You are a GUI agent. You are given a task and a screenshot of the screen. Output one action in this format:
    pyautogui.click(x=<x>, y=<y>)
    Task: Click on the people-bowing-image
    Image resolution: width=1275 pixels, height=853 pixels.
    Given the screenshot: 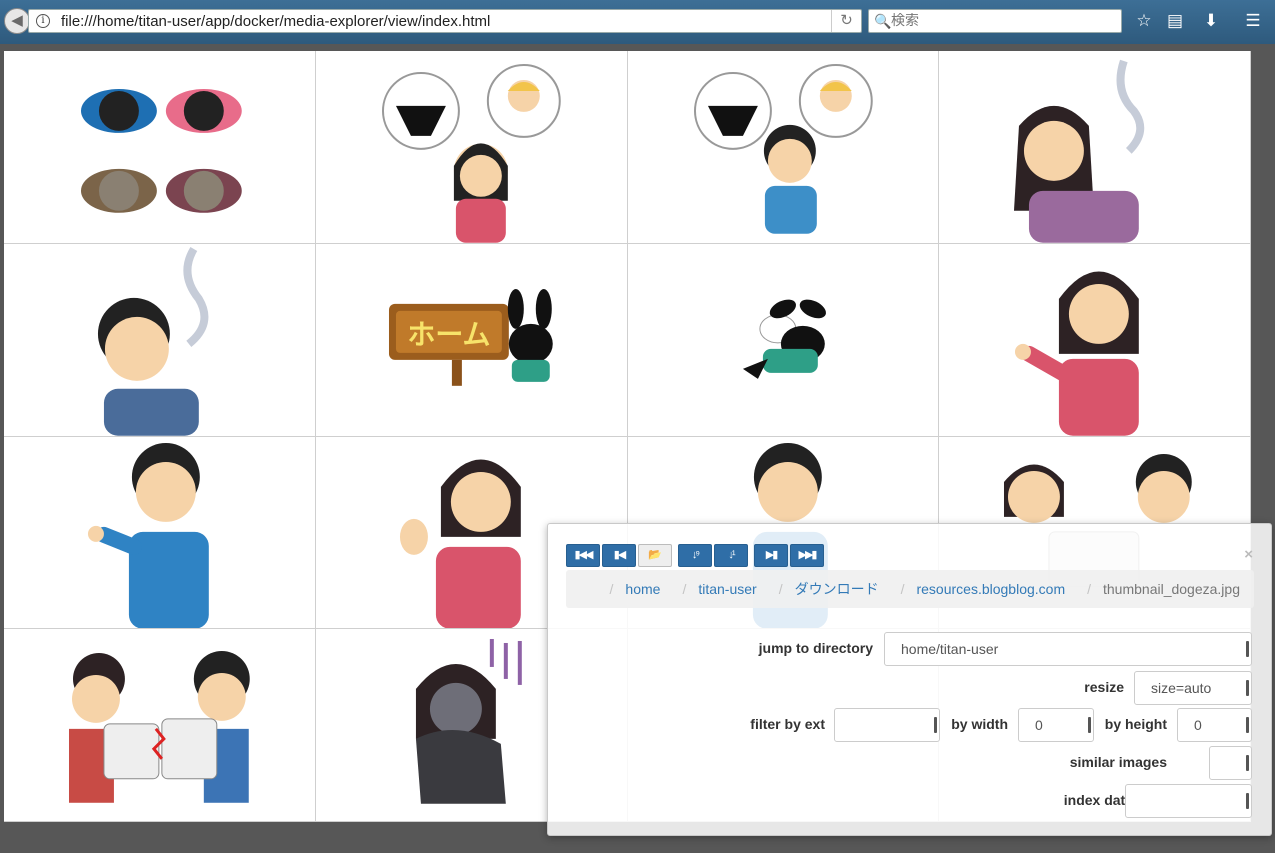 What is the action you would take?
    pyautogui.click(x=161, y=150)
    